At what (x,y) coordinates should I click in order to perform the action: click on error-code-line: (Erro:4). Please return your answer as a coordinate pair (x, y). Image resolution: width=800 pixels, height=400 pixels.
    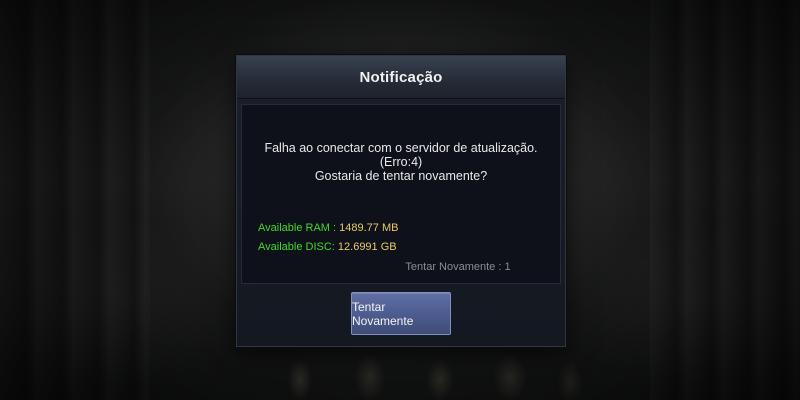
    Looking at the image, I should click on (401, 162).